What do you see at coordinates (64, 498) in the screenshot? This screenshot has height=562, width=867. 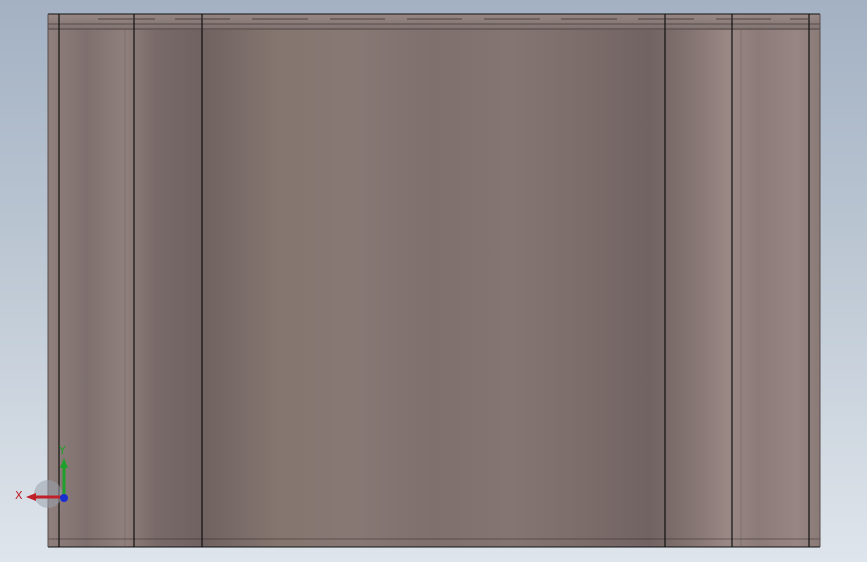 I see `z-axis-dot` at bounding box center [64, 498].